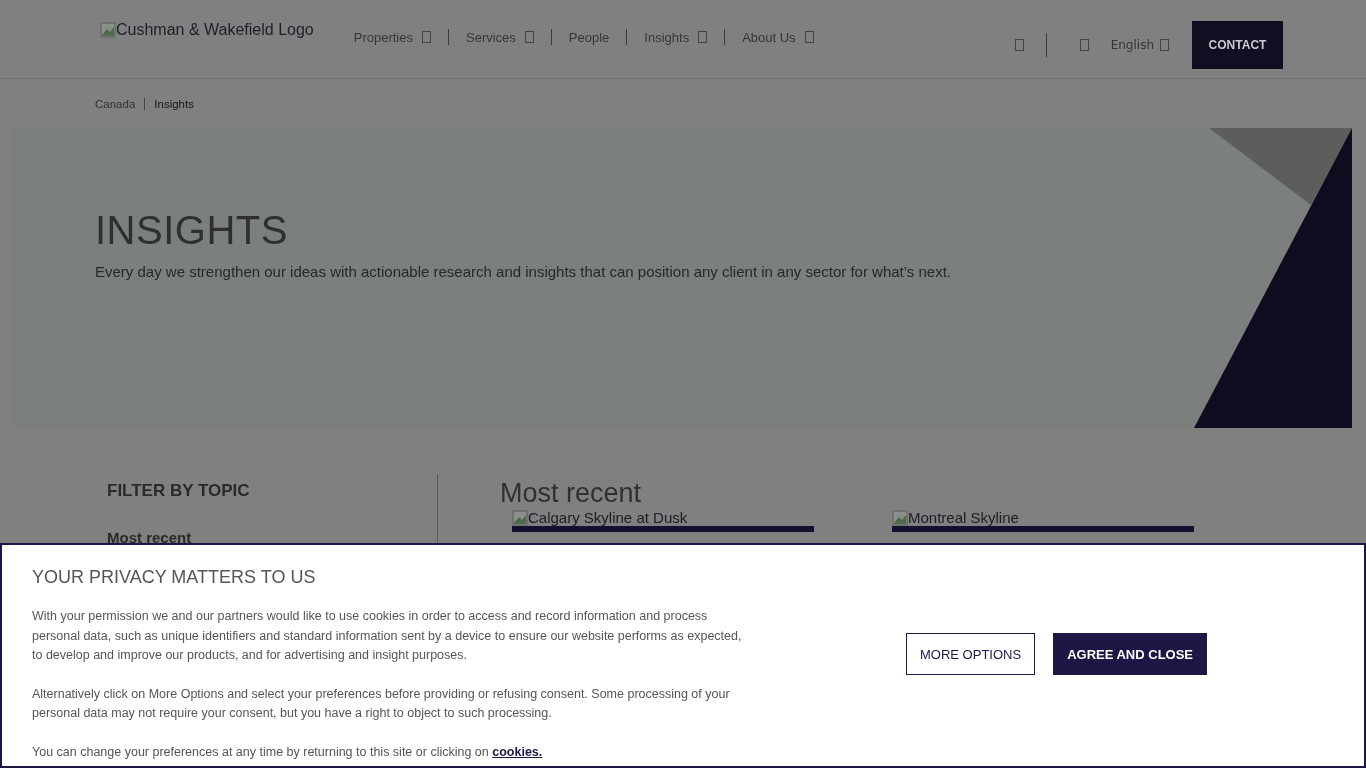 The width and height of the screenshot is (1366, 768). I want to click on contact-button: CONTACT, so click(1237, 45).